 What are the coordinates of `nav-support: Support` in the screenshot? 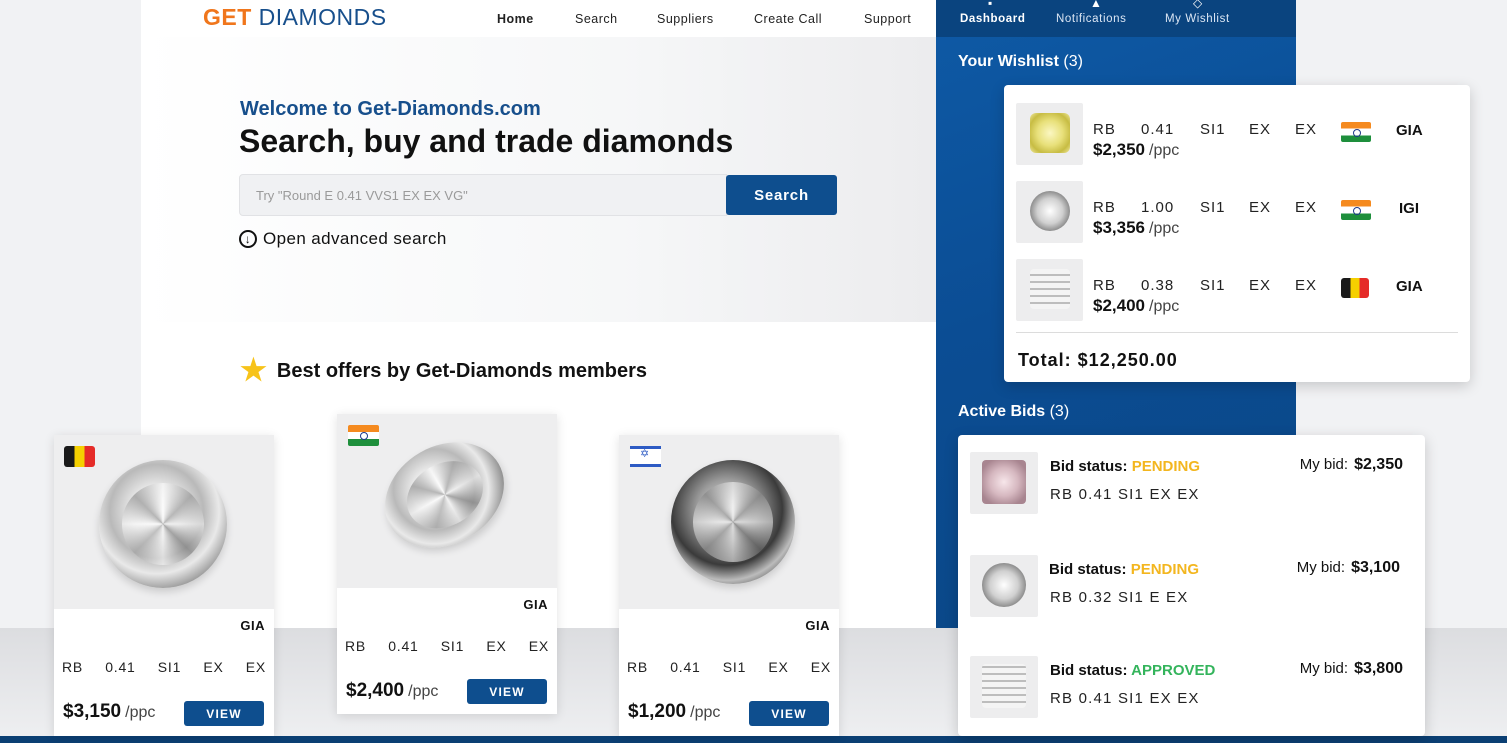 It's located at (887, 19).